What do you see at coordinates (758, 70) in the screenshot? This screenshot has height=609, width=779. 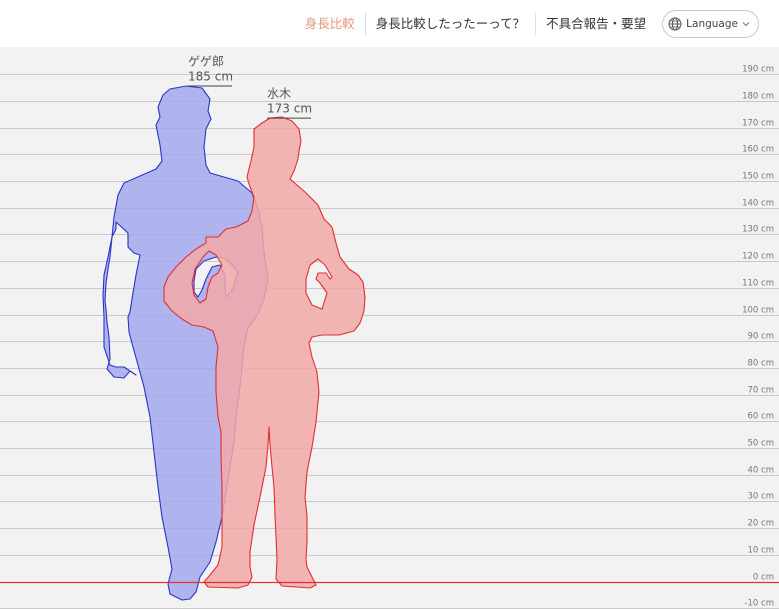 I see `y-tick-label: 190 cm` at bounding box center [758, 70].